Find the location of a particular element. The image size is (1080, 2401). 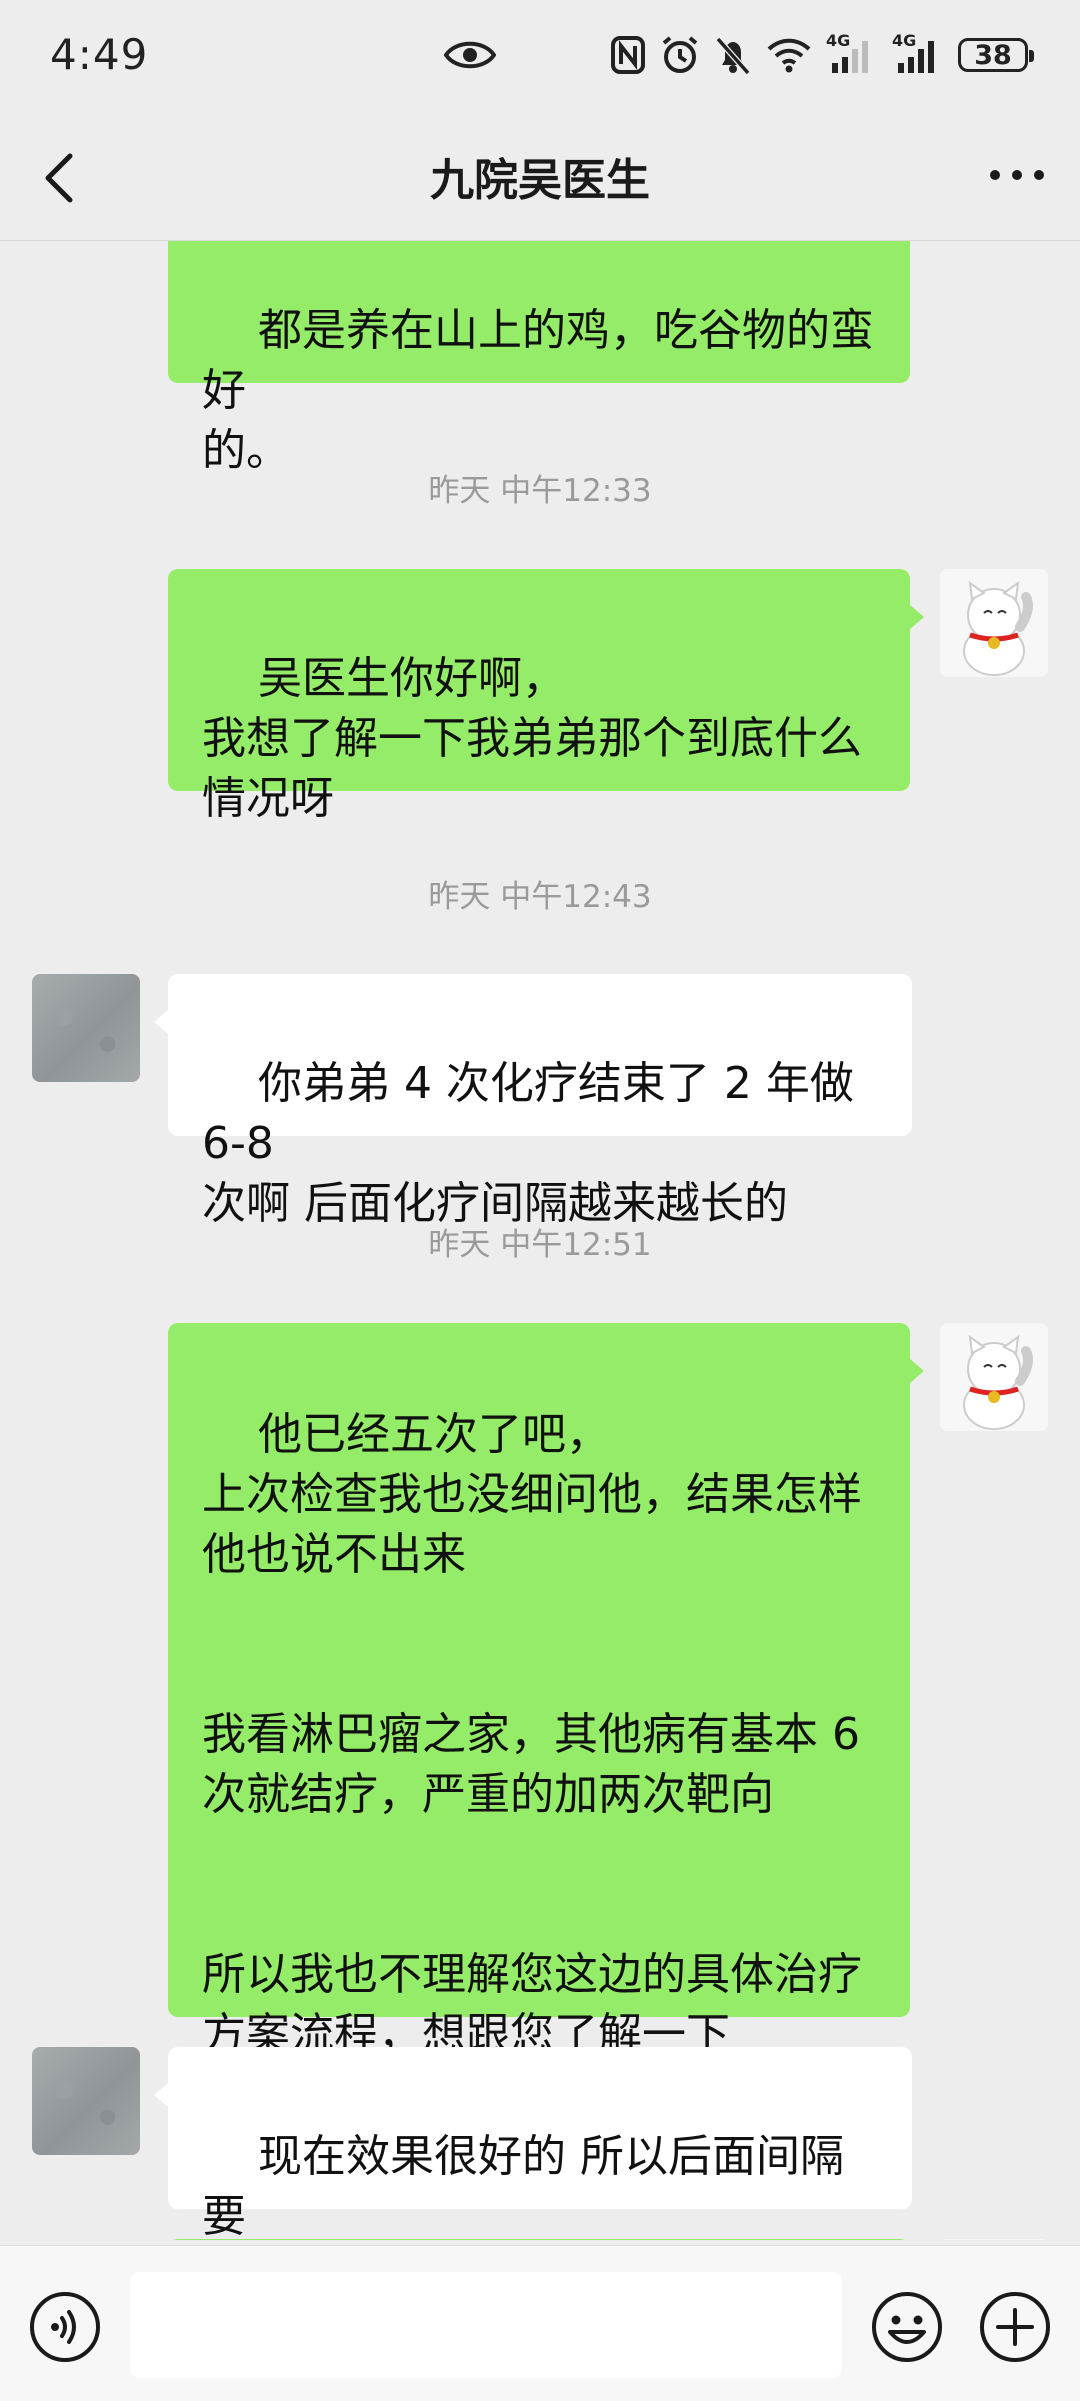

battery-level: 38 is located at coordinates (993, 55).